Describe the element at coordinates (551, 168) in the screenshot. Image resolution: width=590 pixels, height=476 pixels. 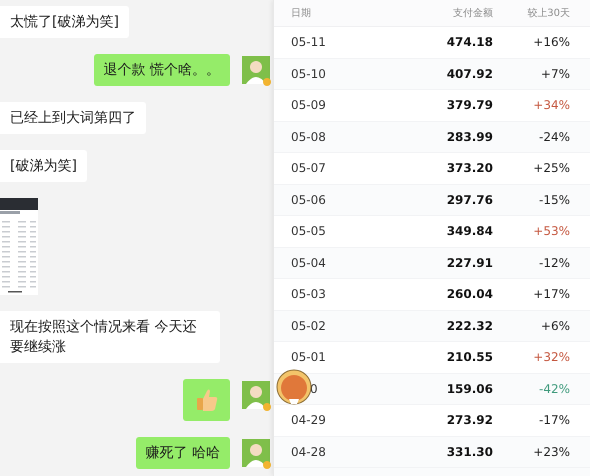
I see `change-cell-text: +25%` at that location.